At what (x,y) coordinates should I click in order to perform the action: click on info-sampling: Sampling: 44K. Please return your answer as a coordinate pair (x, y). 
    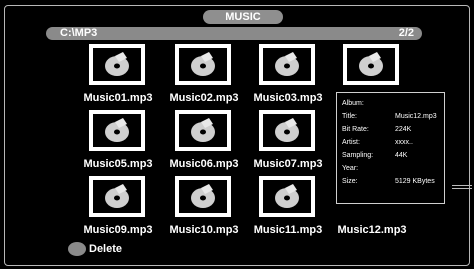
    Looking at the image, I should click on (374, 155).